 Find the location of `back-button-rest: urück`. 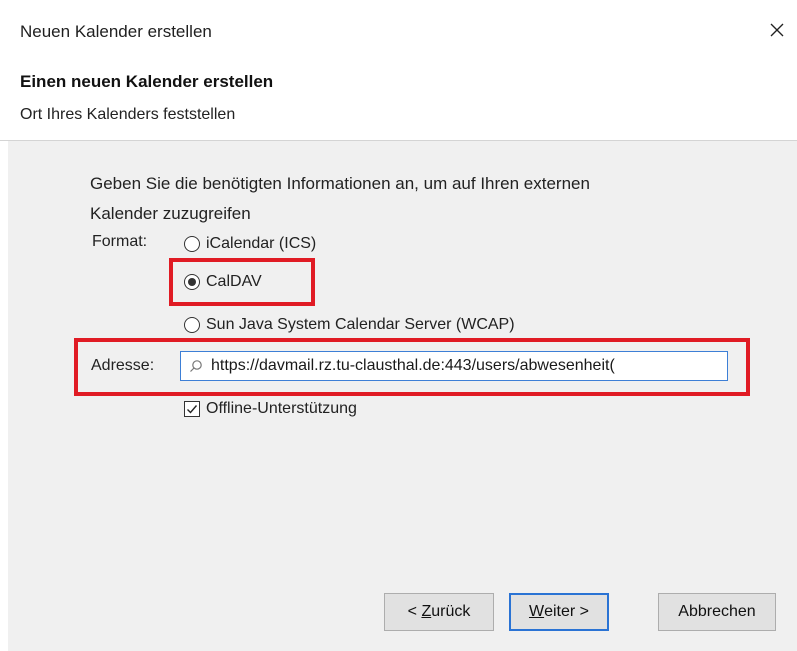

back-button-rest: urück is located at coordinates (451, 611).